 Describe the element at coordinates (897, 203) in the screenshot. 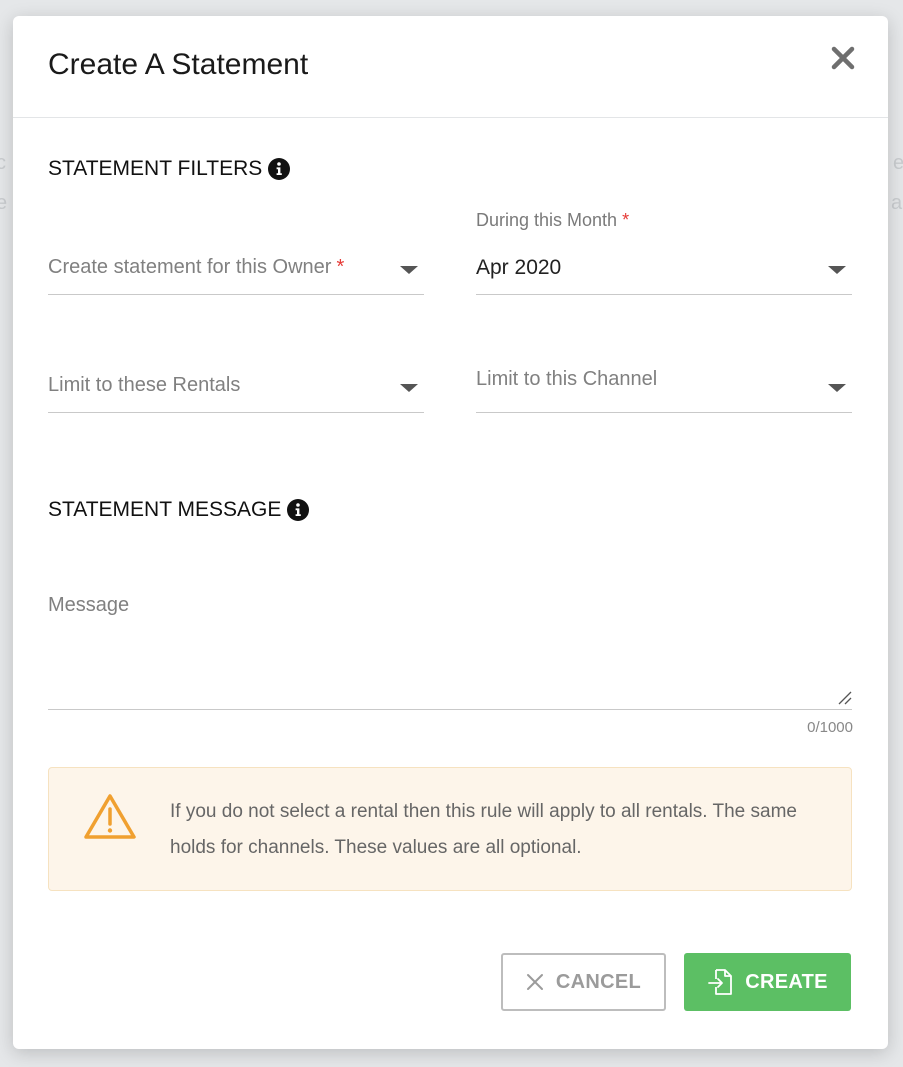

I see `backdrop-fragment-right-2: a` at that location.